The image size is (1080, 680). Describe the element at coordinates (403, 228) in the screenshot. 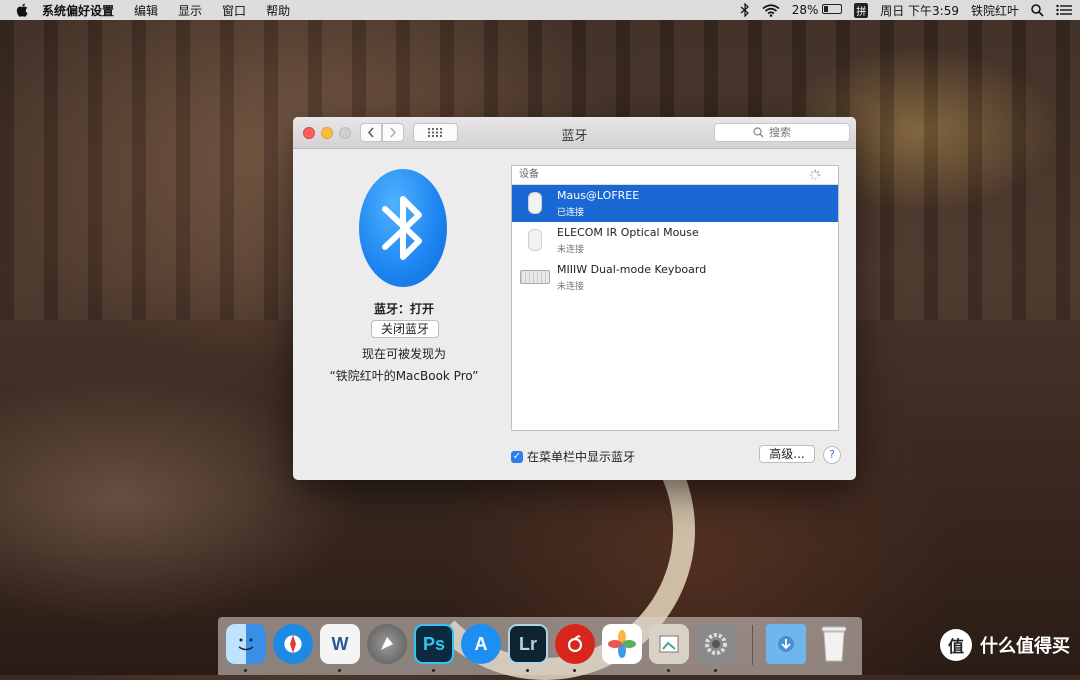

I see `bluetooth-logo-icon` at that location.